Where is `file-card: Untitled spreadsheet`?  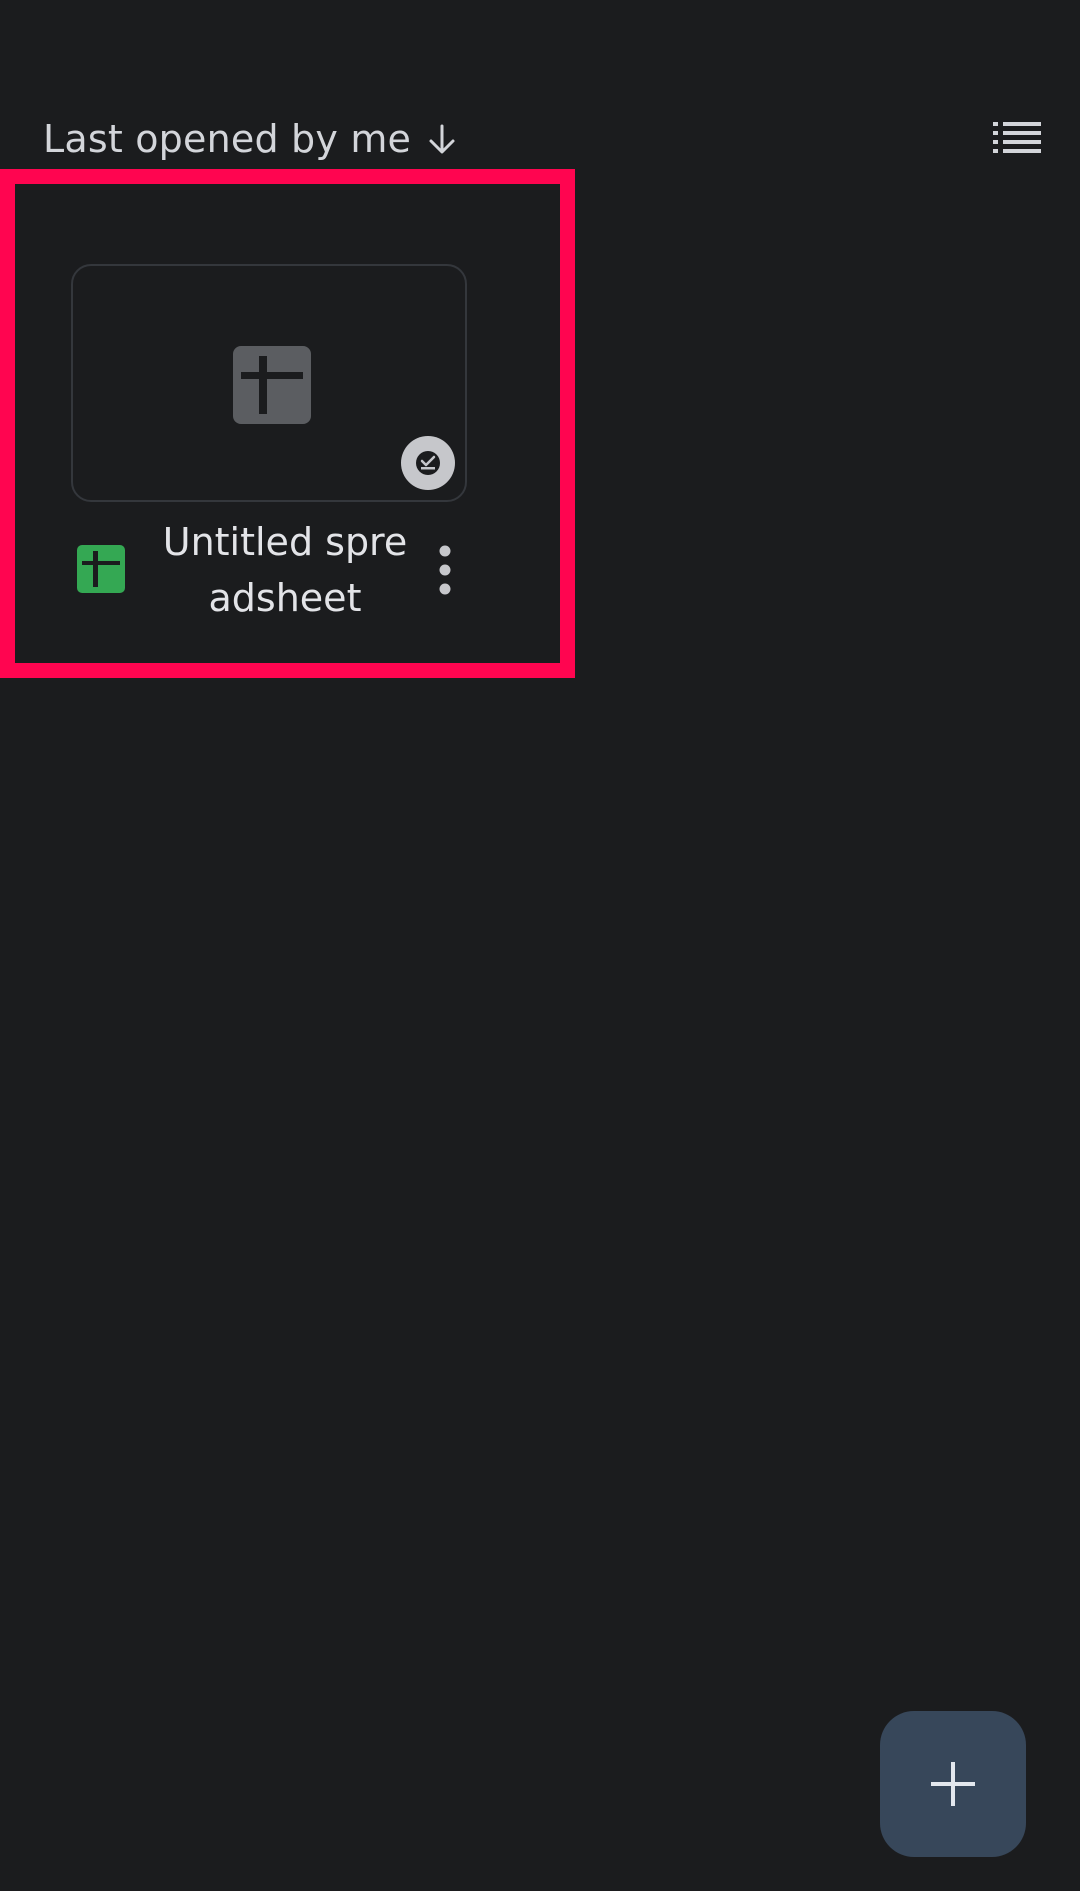
file-card: Untitled spreadsheet is located at coordinates (280, 416).